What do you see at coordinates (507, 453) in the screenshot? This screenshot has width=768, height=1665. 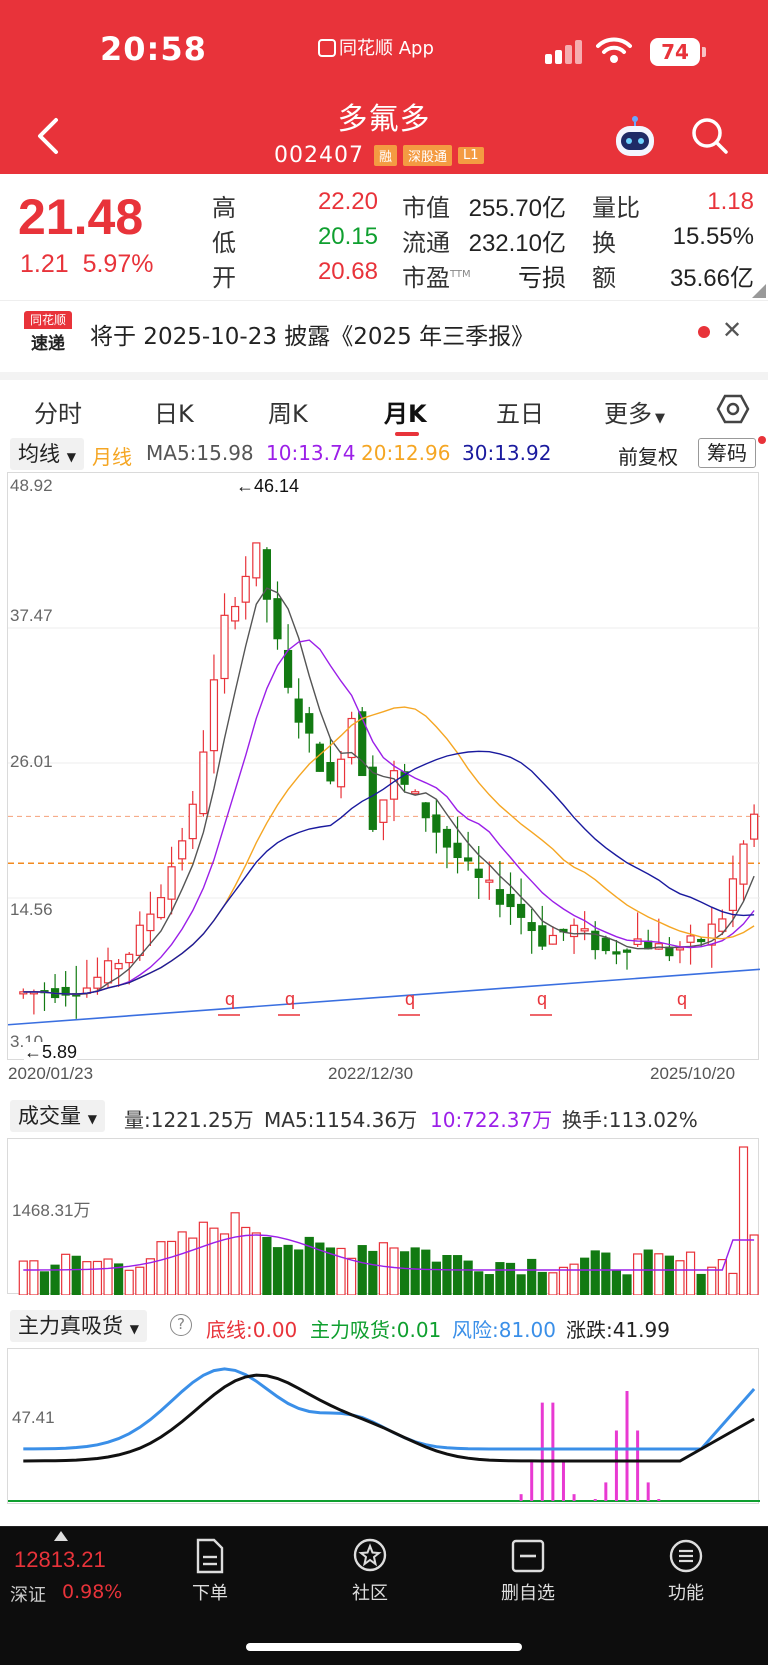 I see `ma30-value: 30:13.92` at bounding box center [507, 453].